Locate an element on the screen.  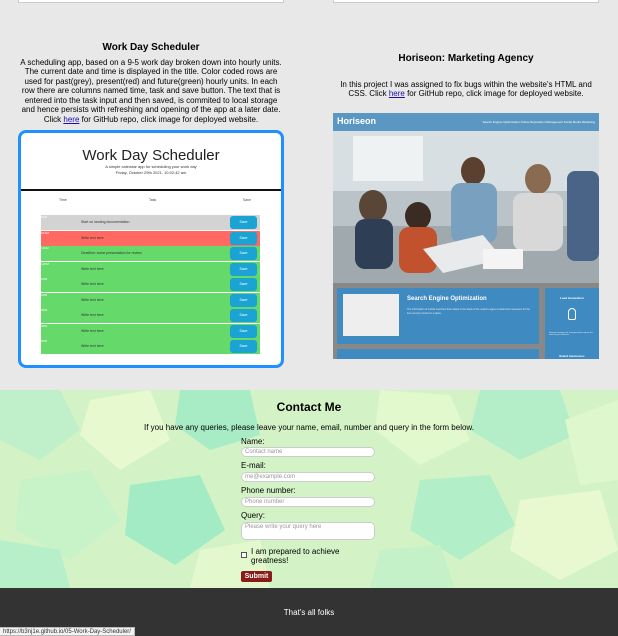
email-label: E-mail: is located at coordinates (253, 465).